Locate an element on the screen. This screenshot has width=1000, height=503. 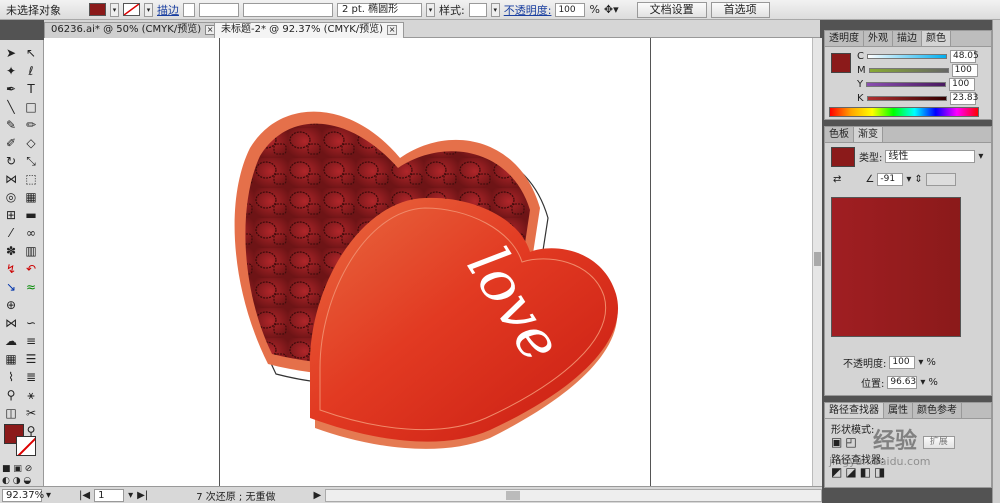
type-tool-icon: T is located at coordinates (31, 89).